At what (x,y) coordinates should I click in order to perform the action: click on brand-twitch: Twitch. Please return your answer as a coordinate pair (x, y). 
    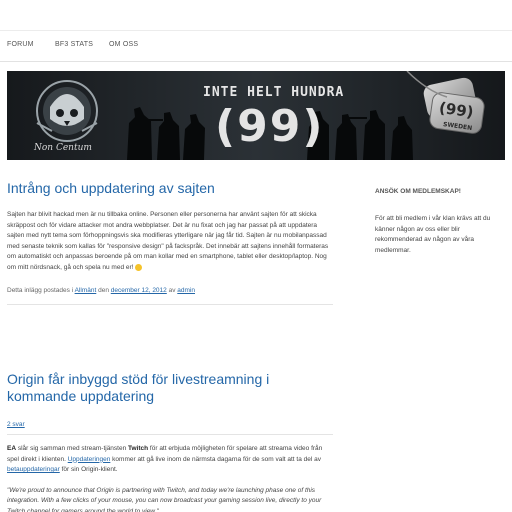
    Looking at the image, I should click on (138, 448).